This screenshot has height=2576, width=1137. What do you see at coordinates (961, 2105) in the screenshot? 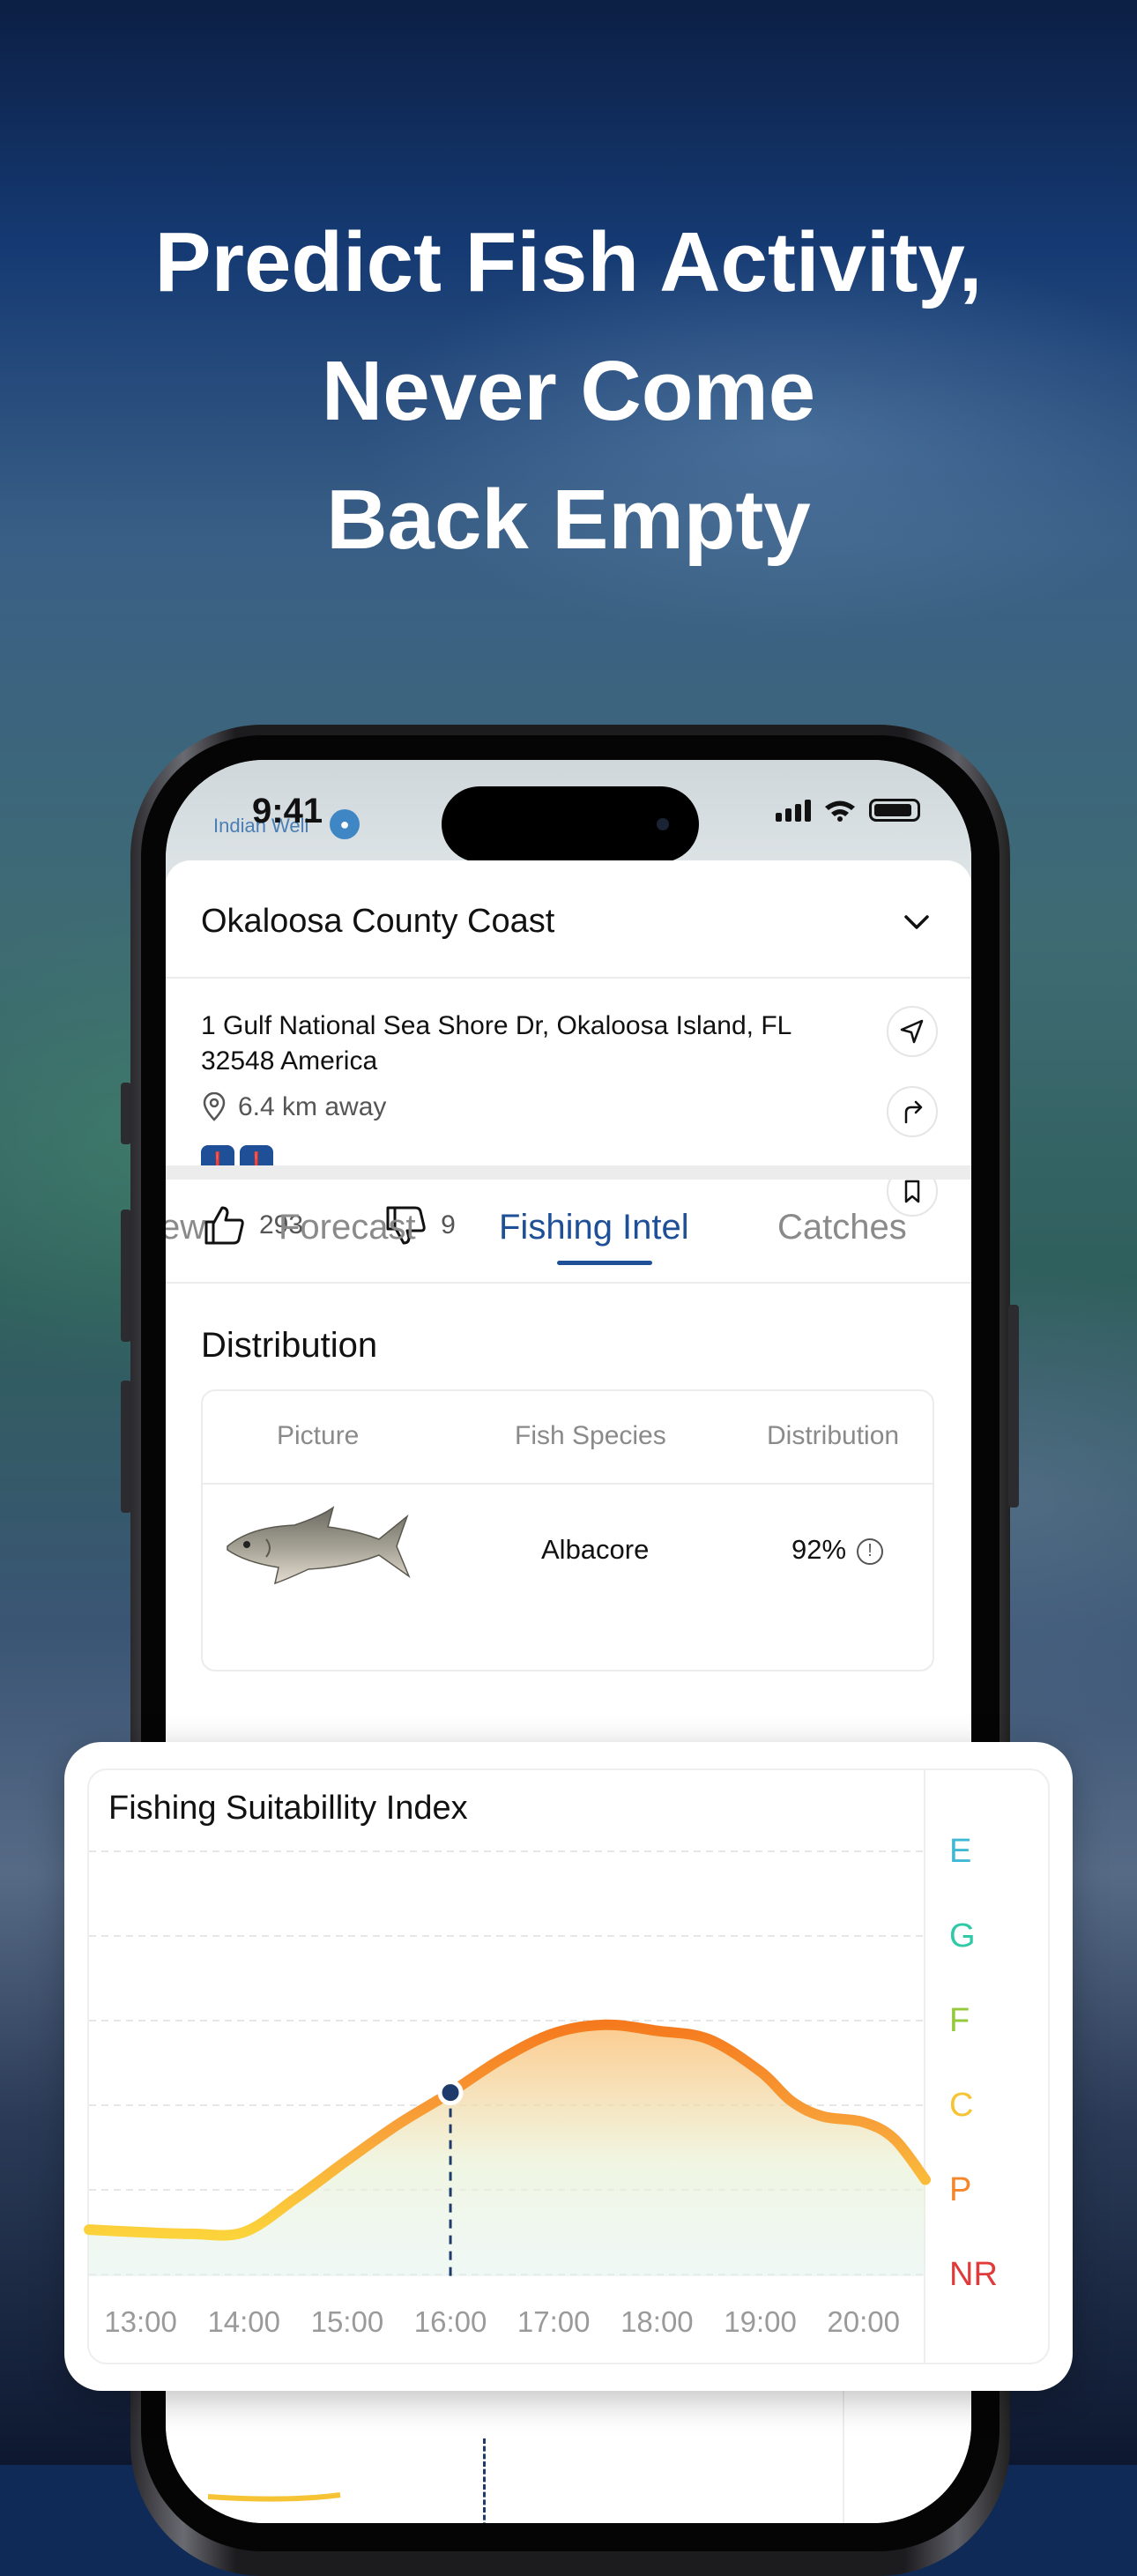
I see `grade-label-c: C` at bounding box center [961, 2105].